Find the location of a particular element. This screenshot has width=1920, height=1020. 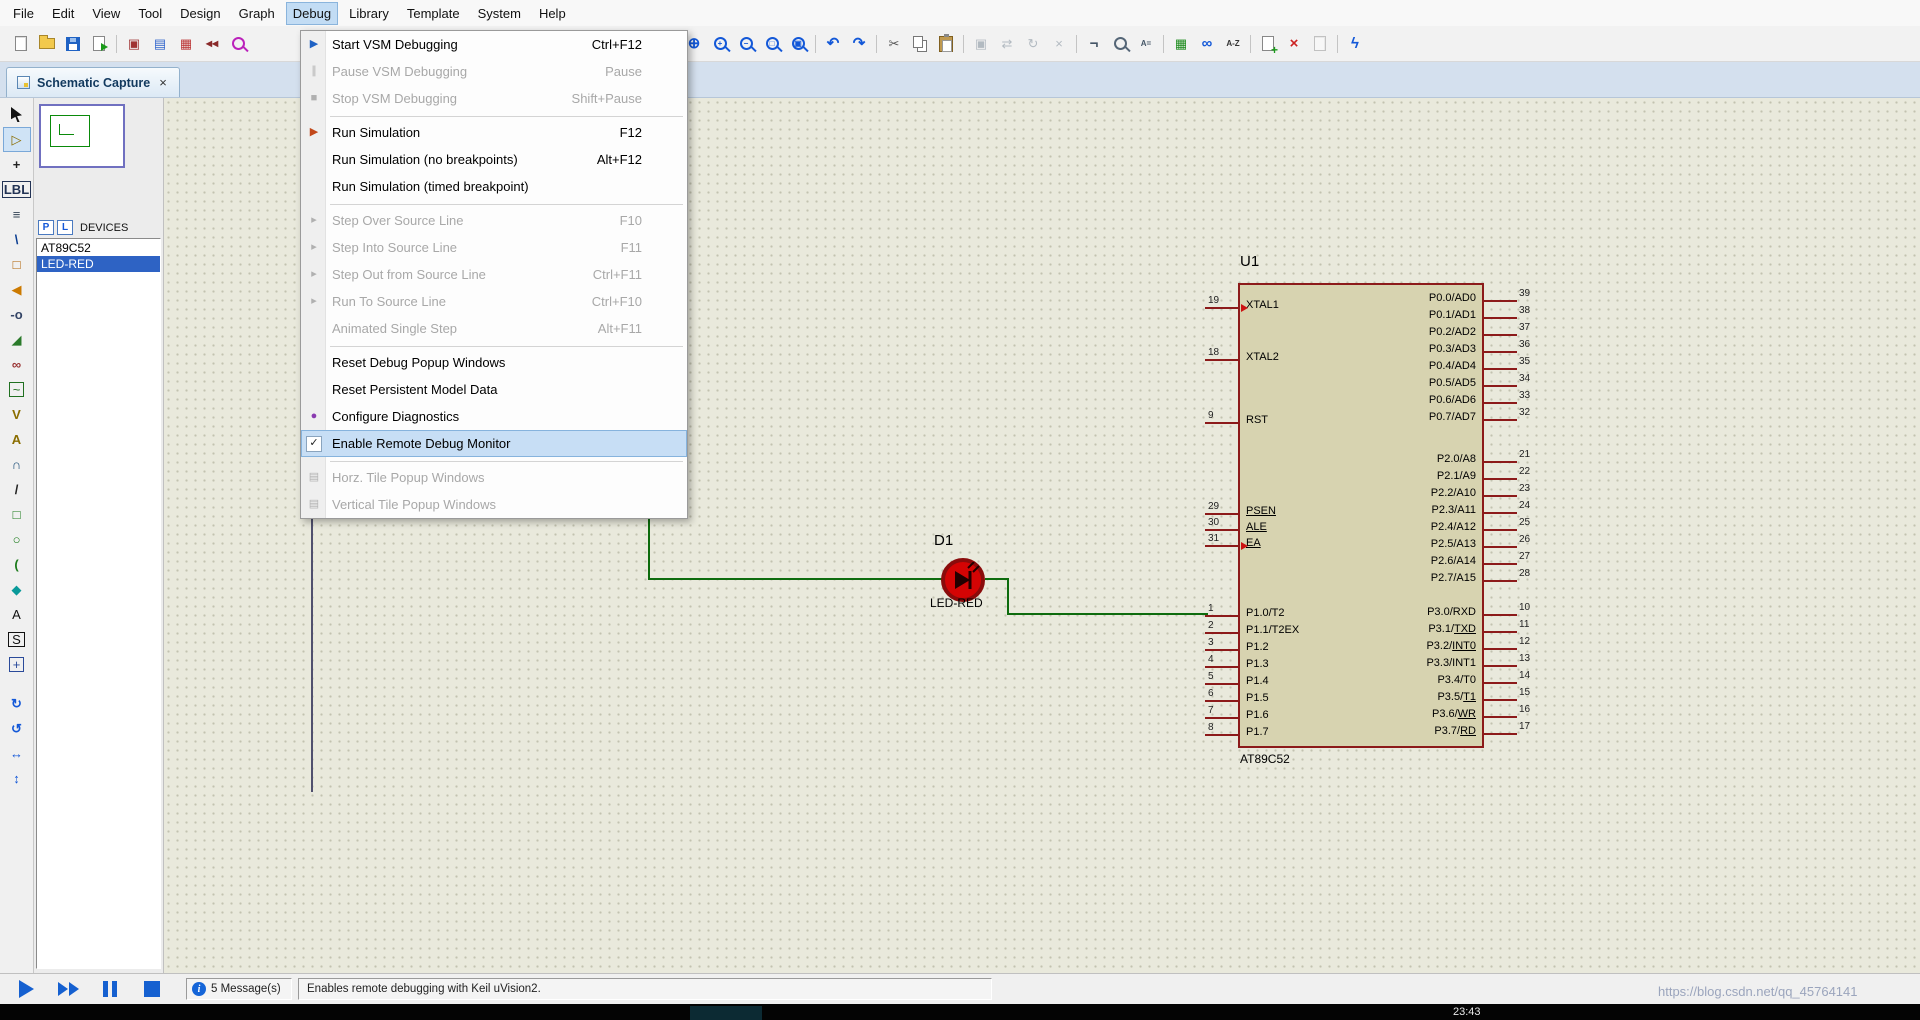

menu-item-step-into-source-line: ▸ Step Into Source Line F11 is located at coordinates (494, 247).